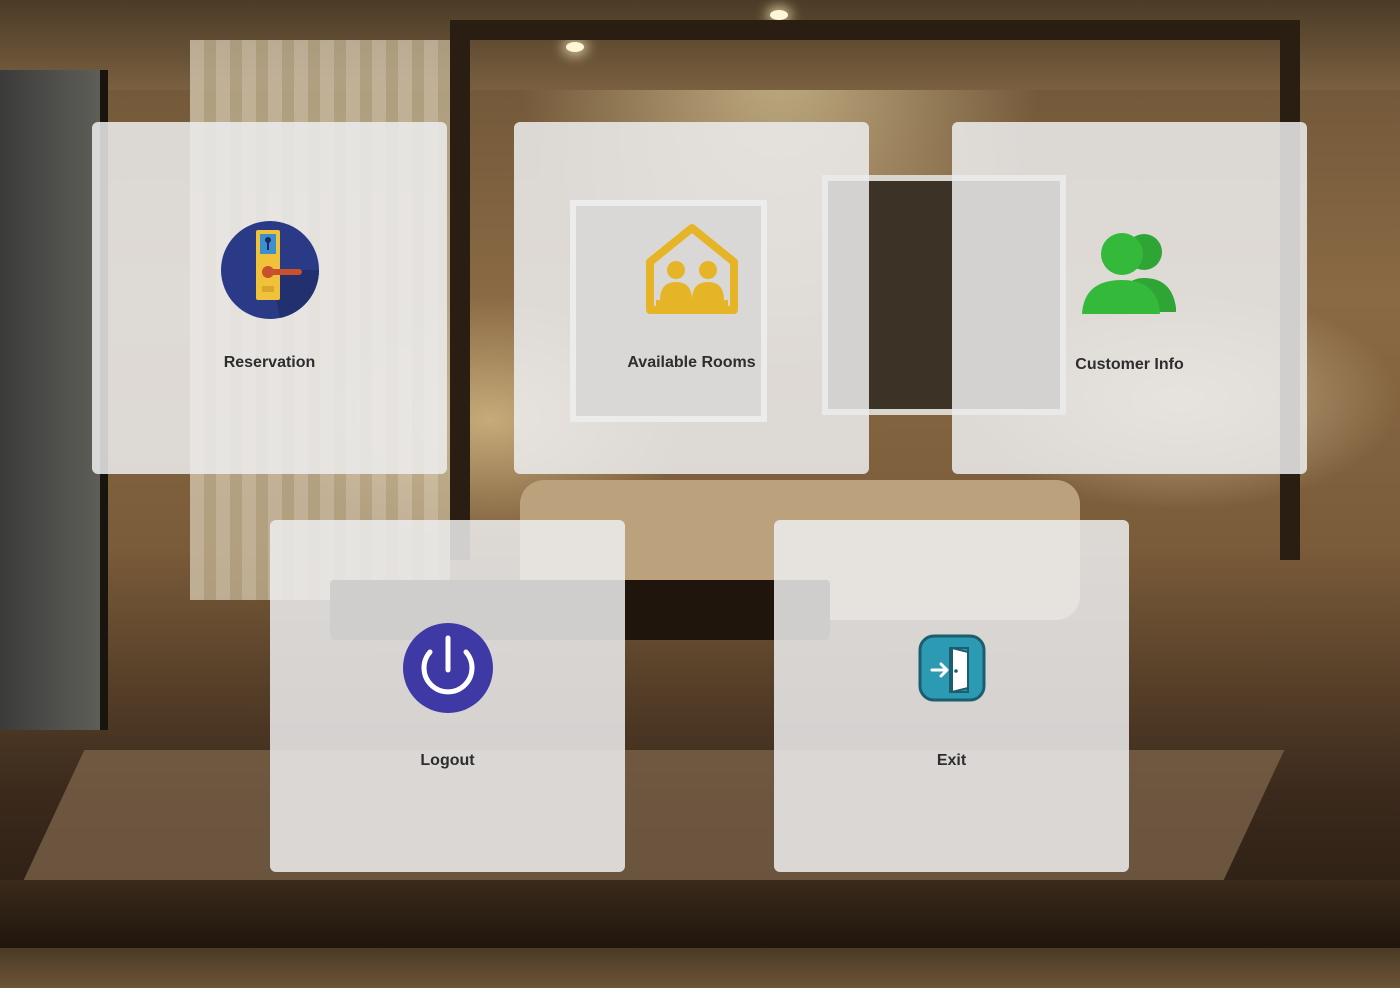 The width and height of the screenshot is (1400, 988). I want to click on available-rooms-label: Available Rooms, so click(691, 362).